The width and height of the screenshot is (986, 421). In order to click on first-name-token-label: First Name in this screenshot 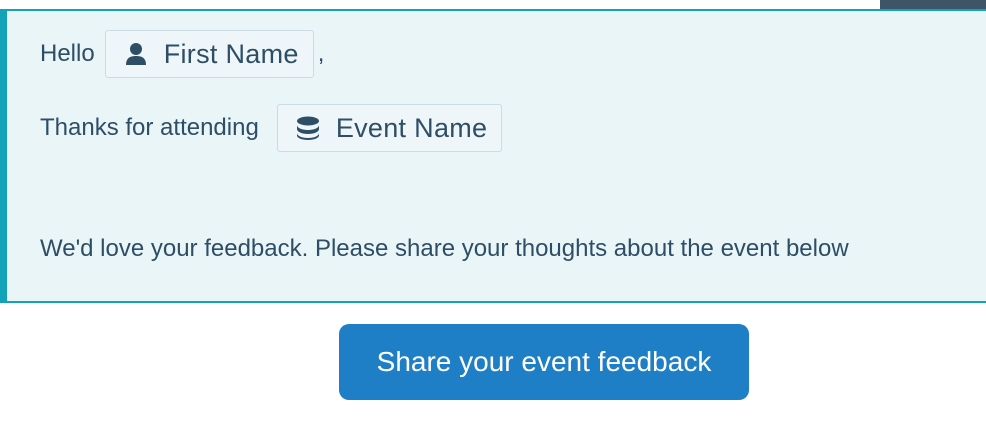, I will do `click(231, 53)`.